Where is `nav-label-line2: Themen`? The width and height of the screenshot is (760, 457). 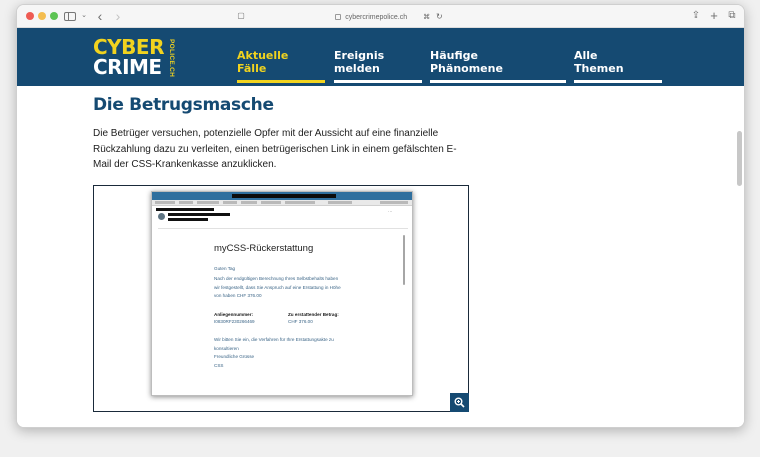
nav-label-line2: Themen is located at coordinates (599, 68).